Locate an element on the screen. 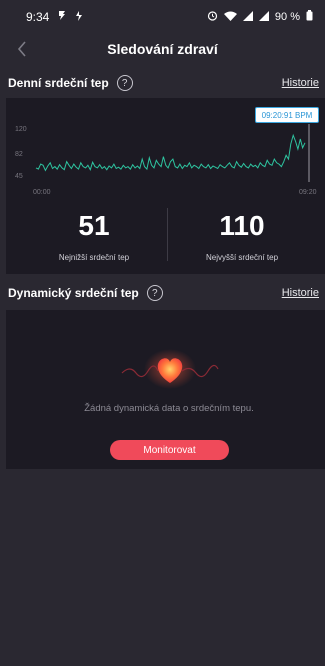  min-heart-rate-label: Nejnižší srdeční tep is located at coordinates (94, 257).